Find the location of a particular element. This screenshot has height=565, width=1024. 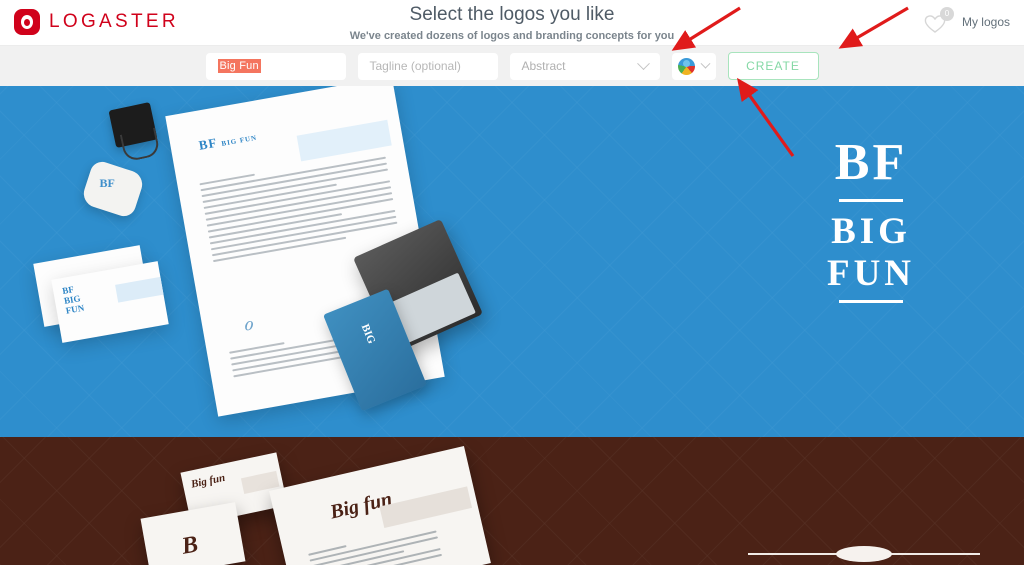

tagline-placeholder: Tagline (optional) is located at coordinates (415, 66).